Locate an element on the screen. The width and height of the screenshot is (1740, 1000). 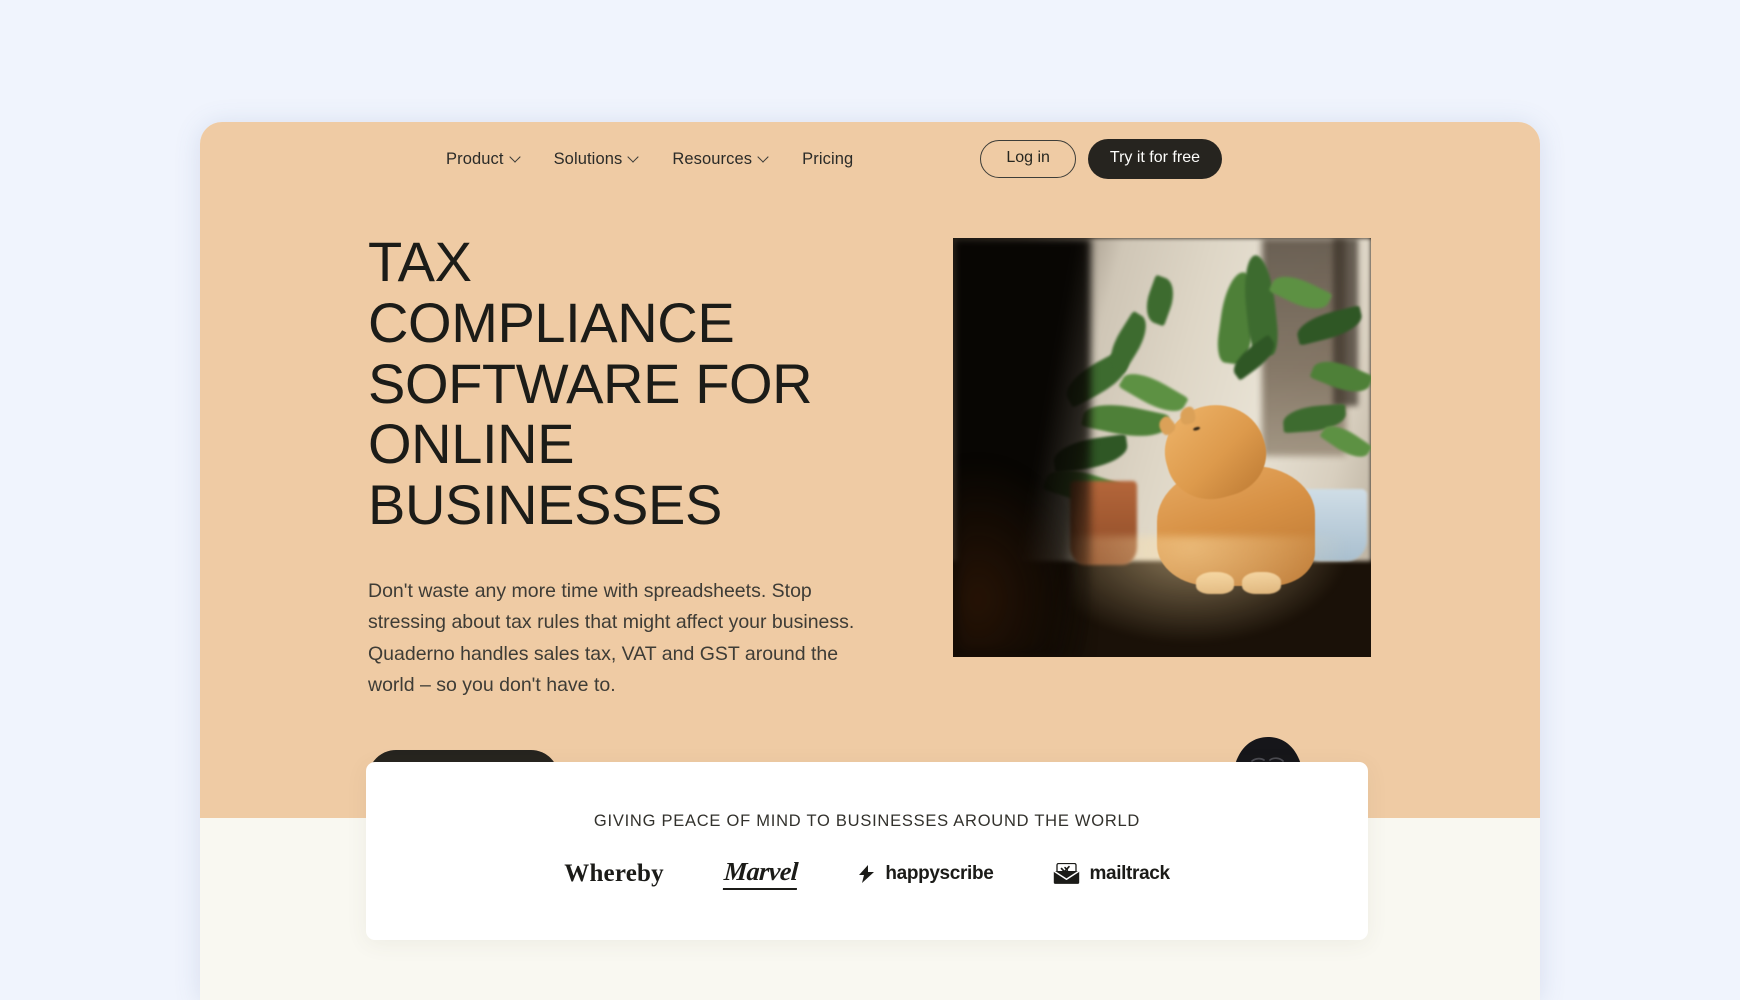
photo-foreground-shadow is located at coordinates (1016, 560).